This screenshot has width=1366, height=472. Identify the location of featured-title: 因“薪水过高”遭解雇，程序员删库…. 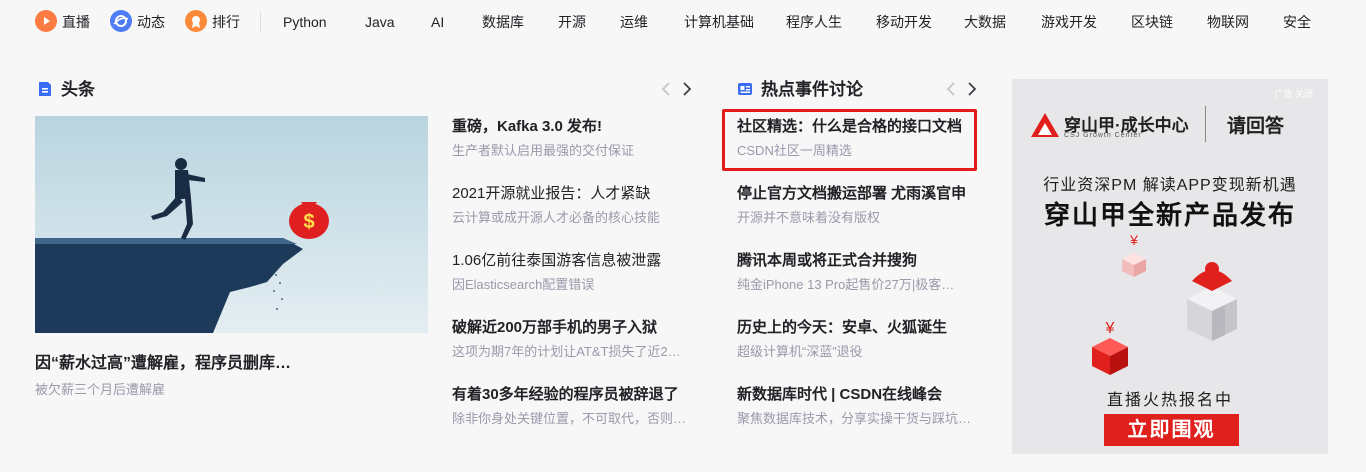
(231, 361).